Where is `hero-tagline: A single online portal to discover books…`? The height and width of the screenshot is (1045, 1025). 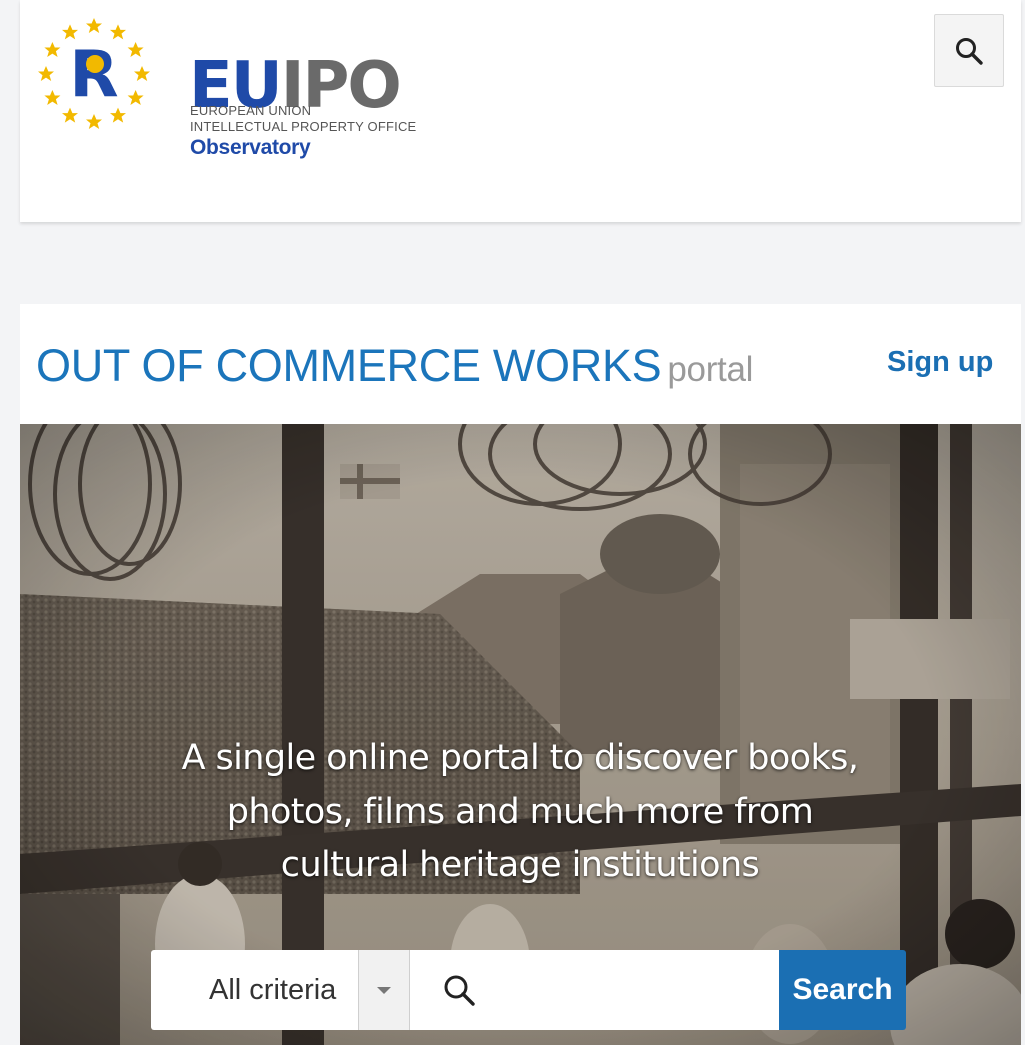
hero-tagline: A single online portal to discover books… is located at coordinates (520, 812).